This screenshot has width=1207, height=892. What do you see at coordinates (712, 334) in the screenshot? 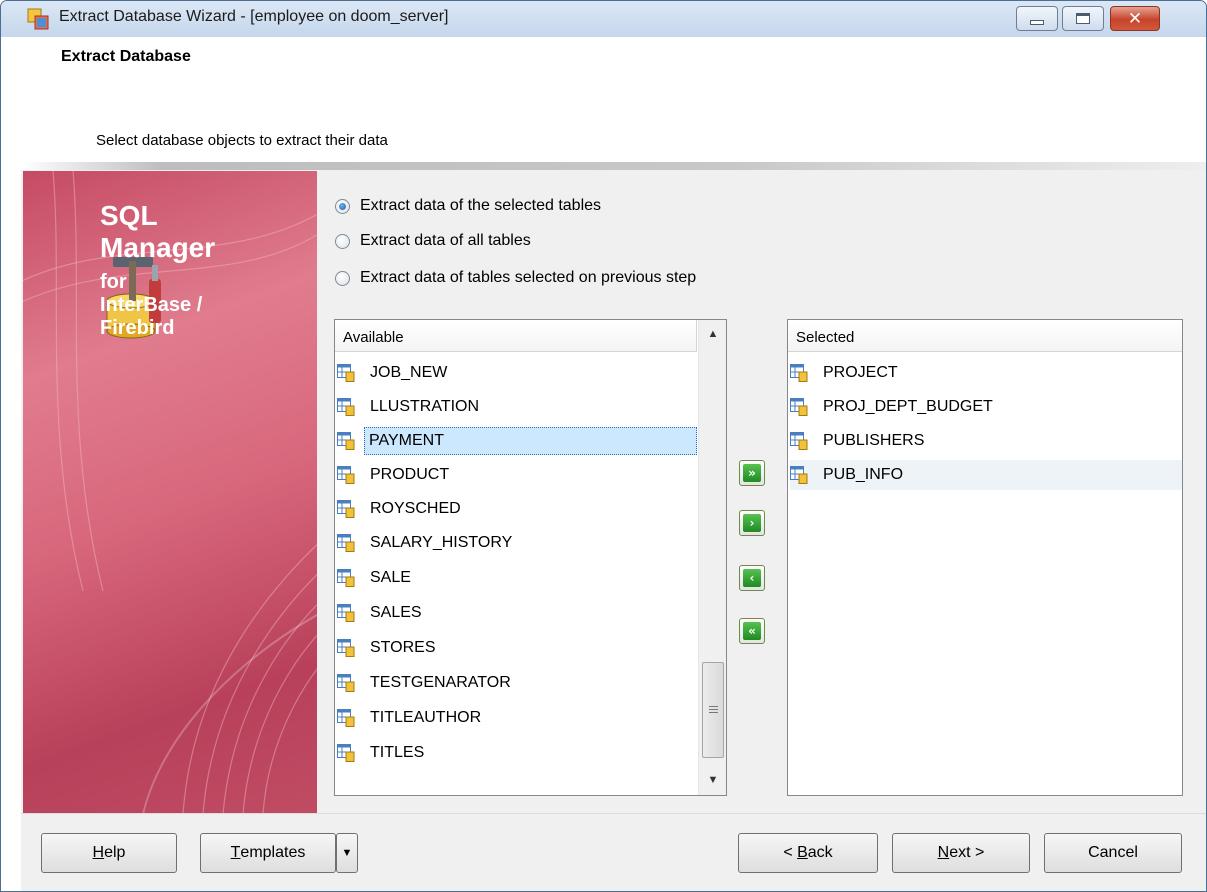
I see `scroll-up-arrow-icon: ▲` at bounding box center [712, 334].